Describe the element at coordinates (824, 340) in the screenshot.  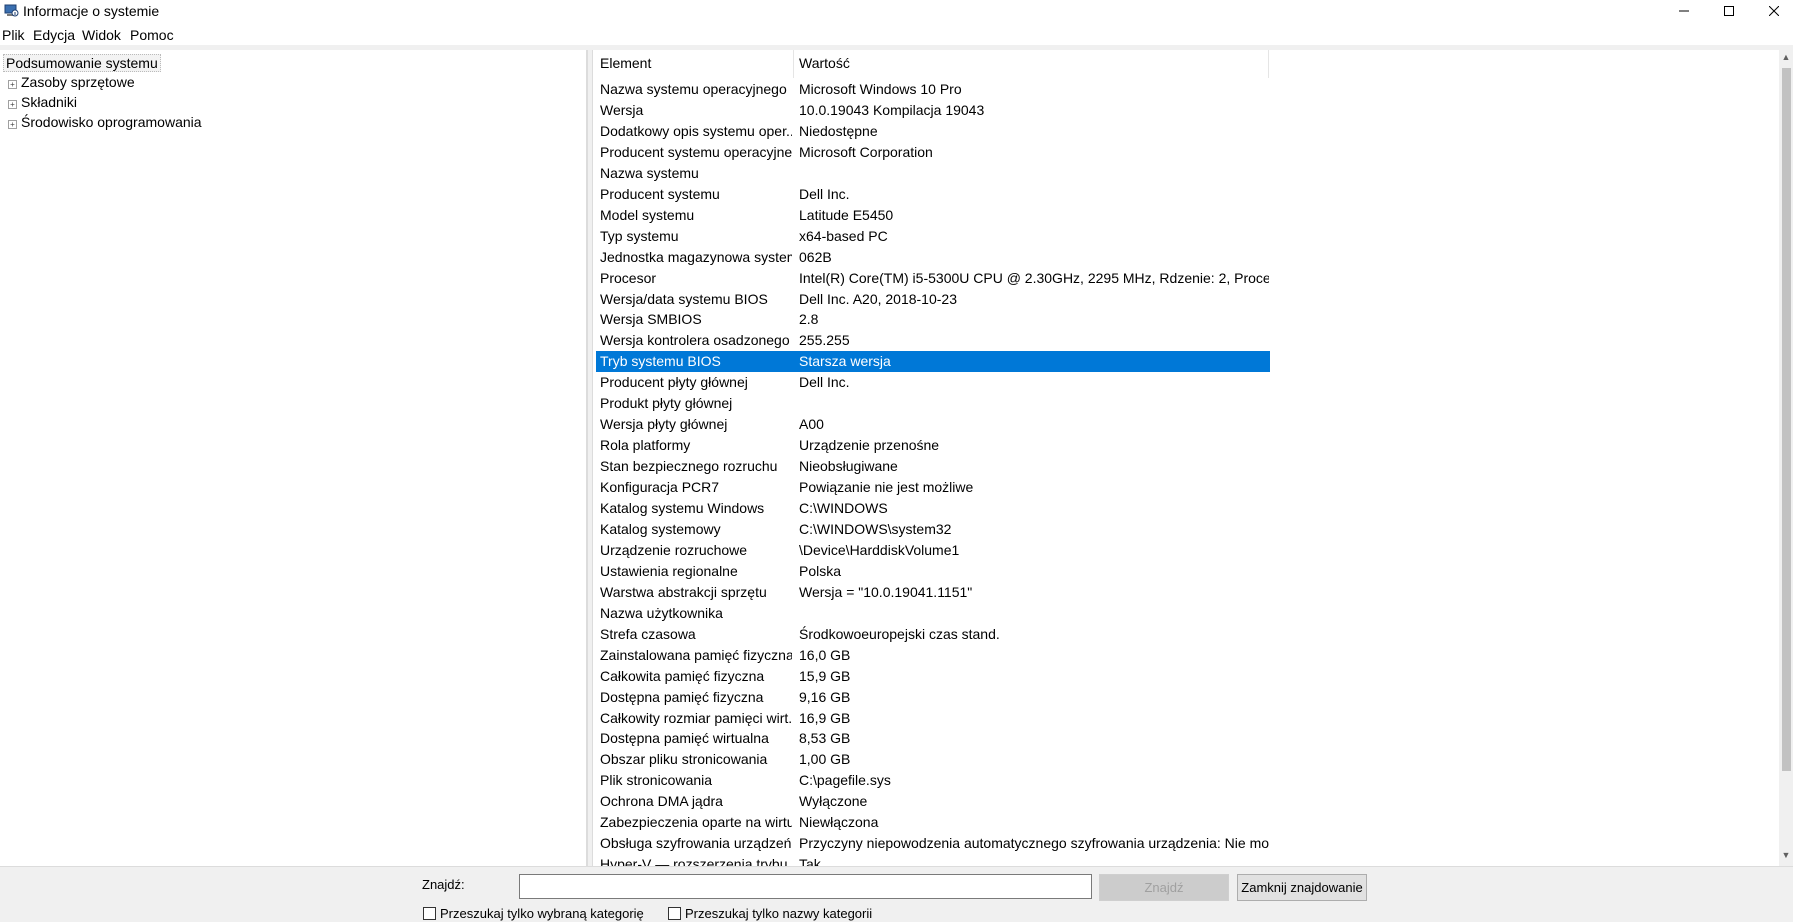
I see `cell-value: 255.255` at that location.